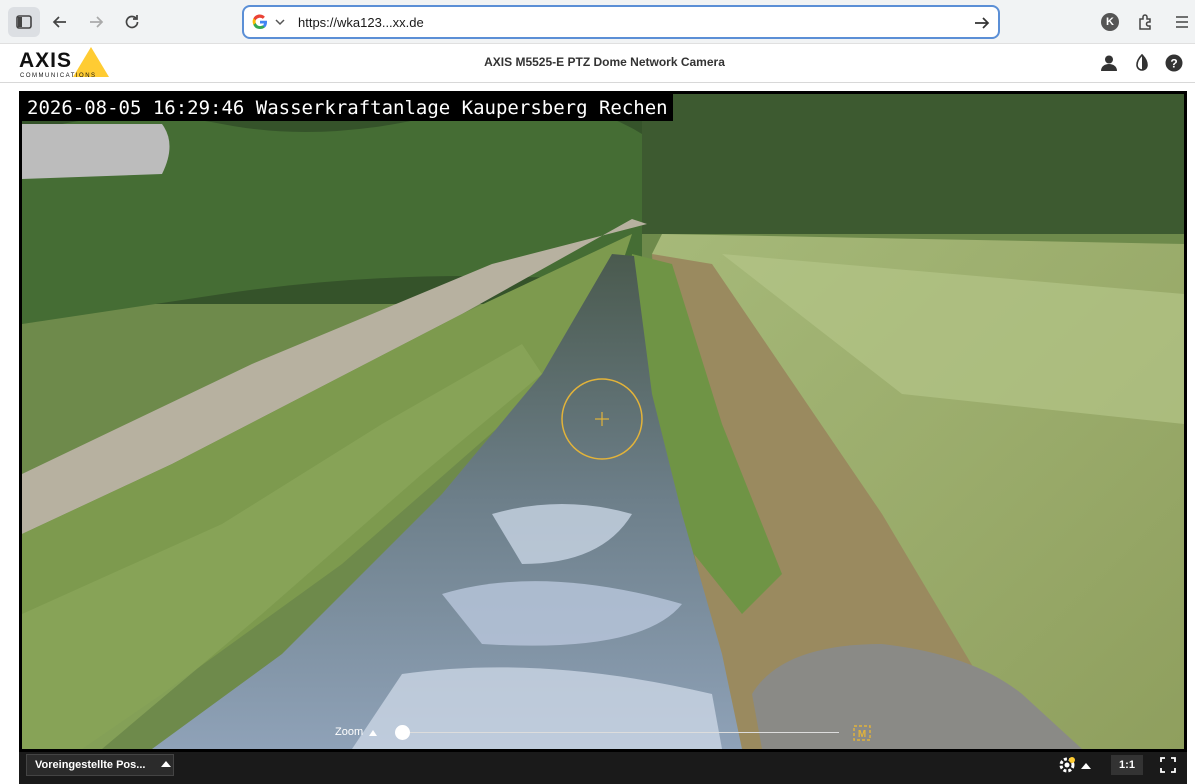  I want to click on reload-button, so click(132, 22).